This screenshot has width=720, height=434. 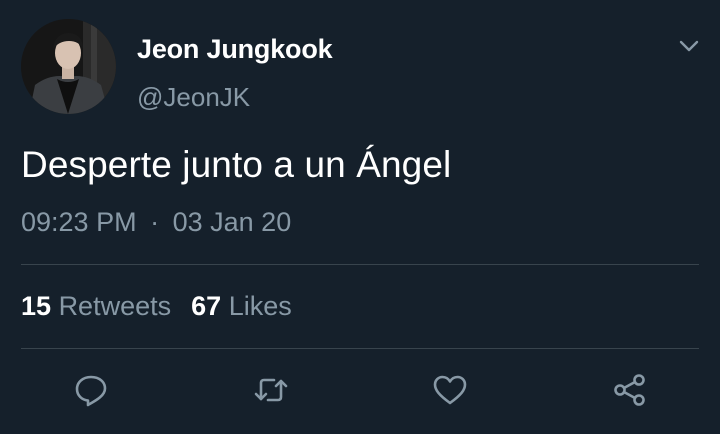 What do you see at coordinates (206, 306) in the screenshot?
I see `likes-count: 67` at bounding box center [206, 306].